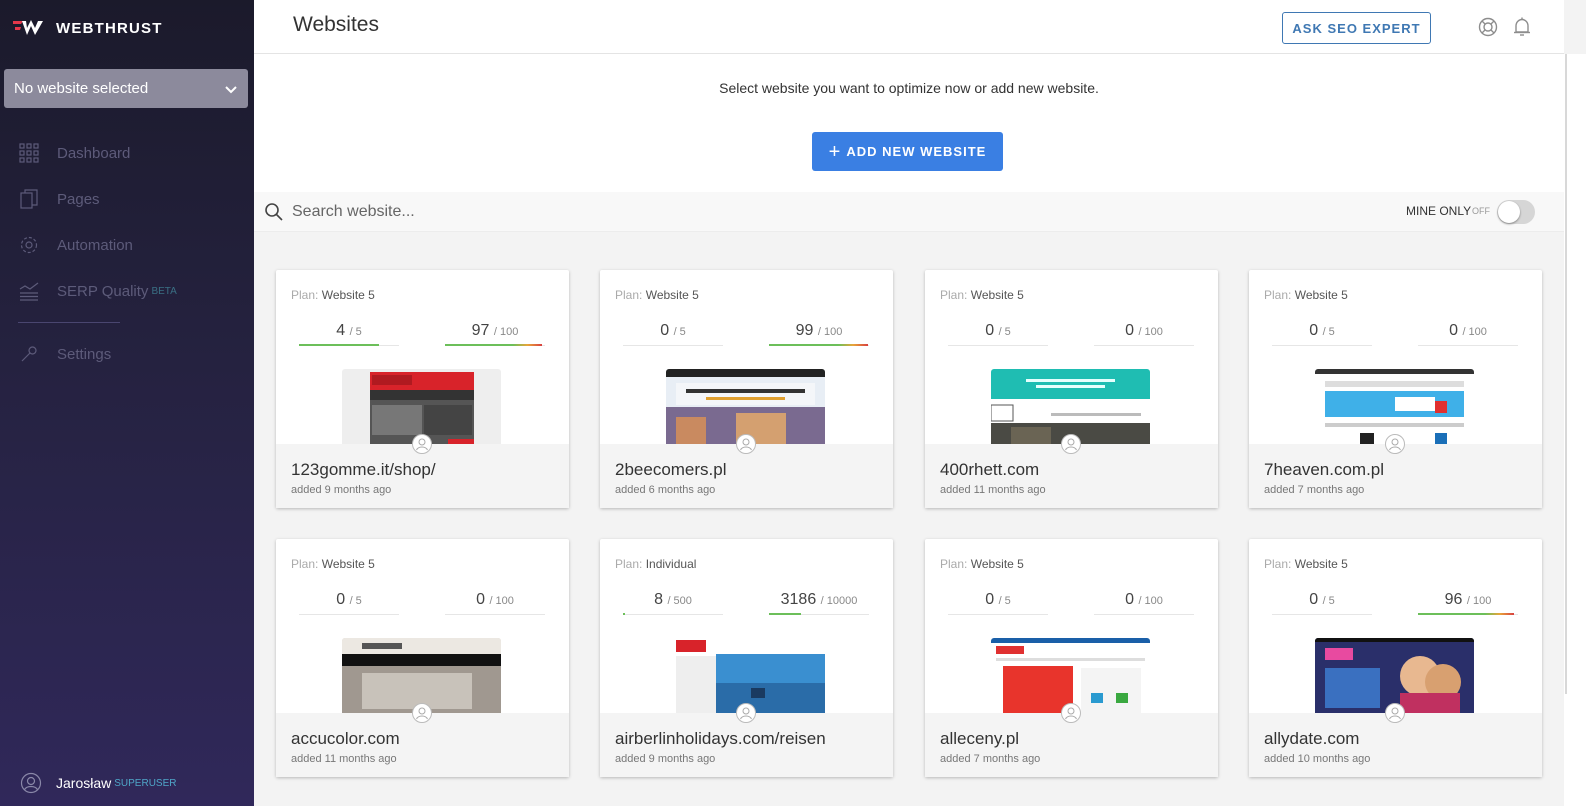 This screenshot has height=806, width=1586. What do you see at coordinates (274, 212) in the screenshot?
I see `search-icon` at bounding box center [274, 212].